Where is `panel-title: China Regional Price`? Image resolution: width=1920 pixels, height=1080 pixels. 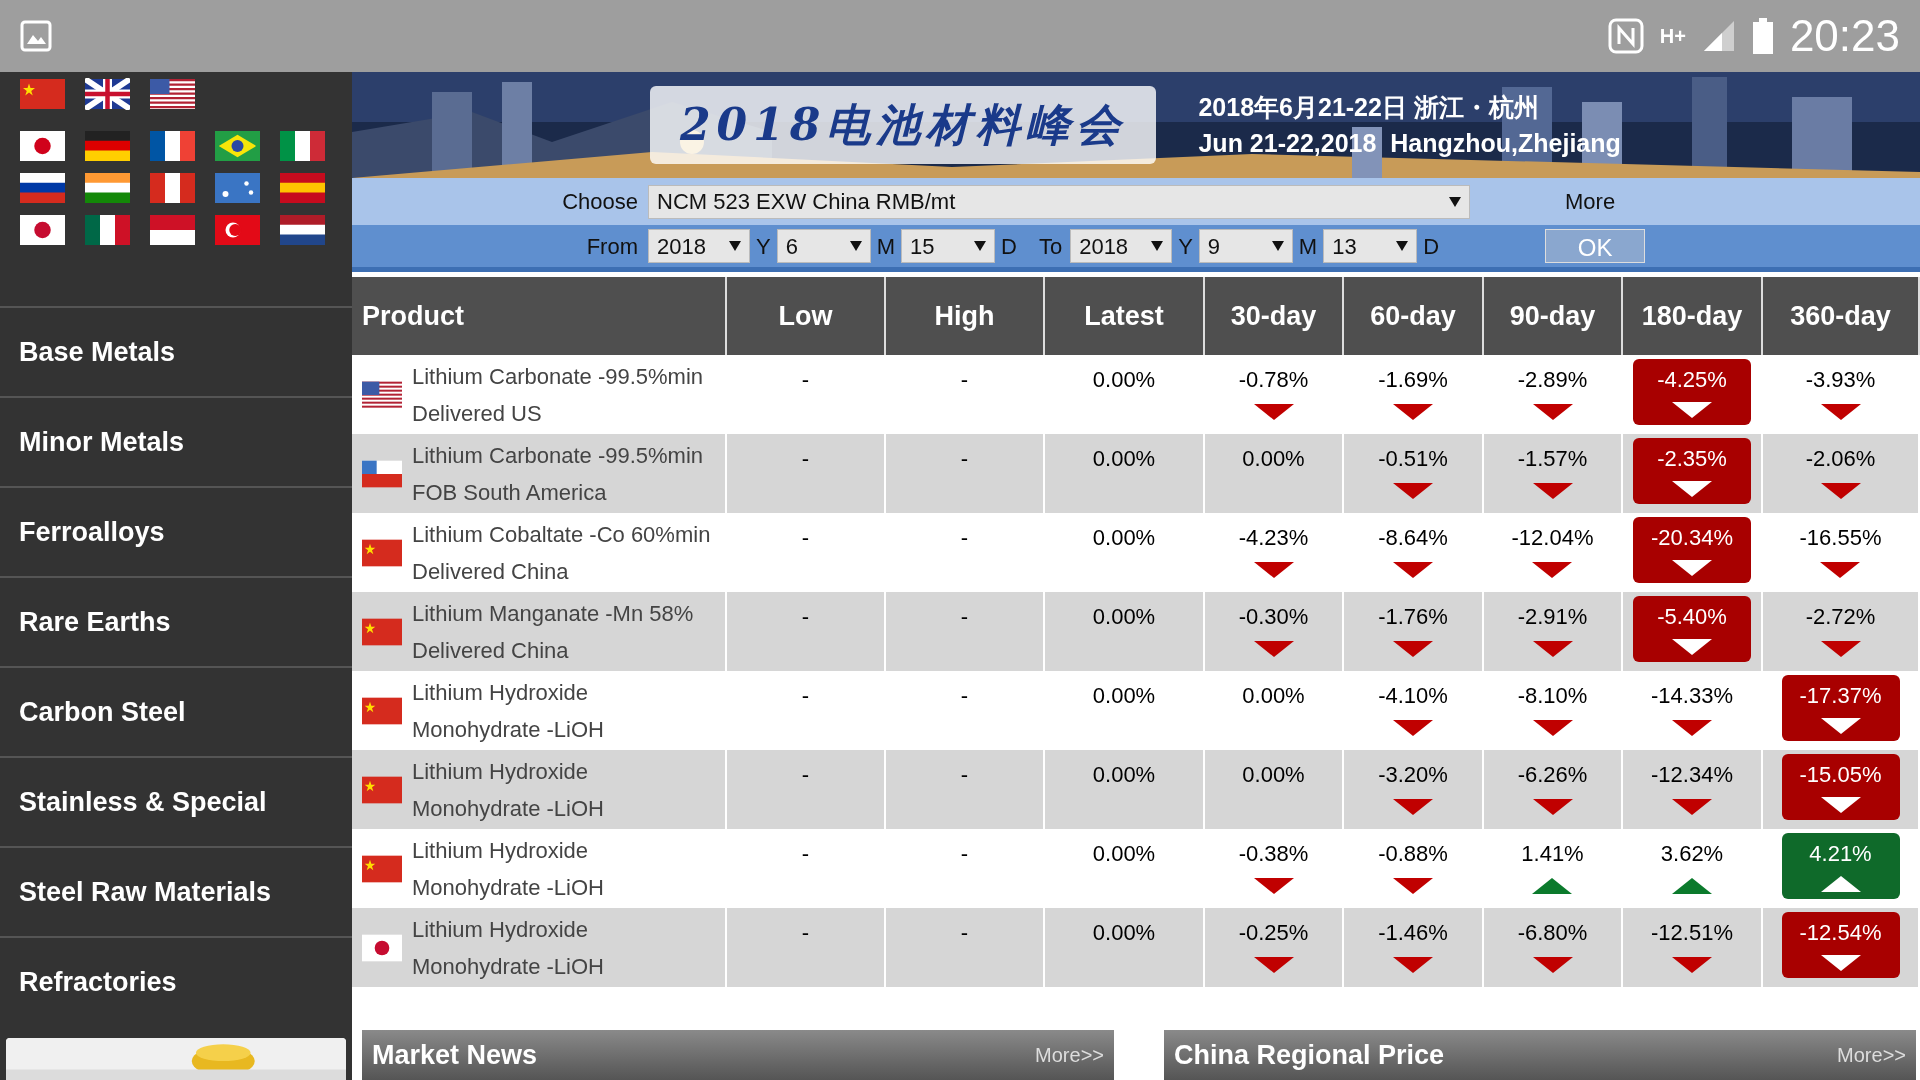
panel-title: China Regional Price is located at coordinates (1309, 1055).